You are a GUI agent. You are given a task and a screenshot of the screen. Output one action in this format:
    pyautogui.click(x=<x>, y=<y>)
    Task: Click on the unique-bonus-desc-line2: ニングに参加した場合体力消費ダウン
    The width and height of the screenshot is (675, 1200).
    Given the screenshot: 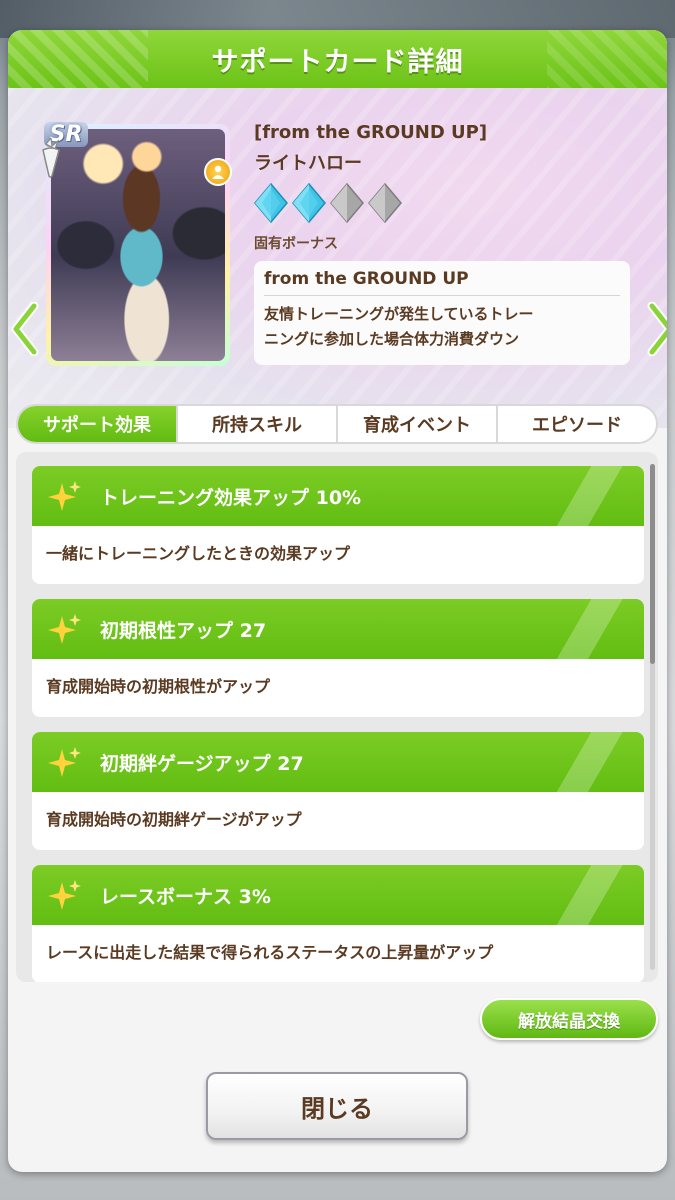 What is the action you would take?
    pyautogui.click(x=392, y=339)
    